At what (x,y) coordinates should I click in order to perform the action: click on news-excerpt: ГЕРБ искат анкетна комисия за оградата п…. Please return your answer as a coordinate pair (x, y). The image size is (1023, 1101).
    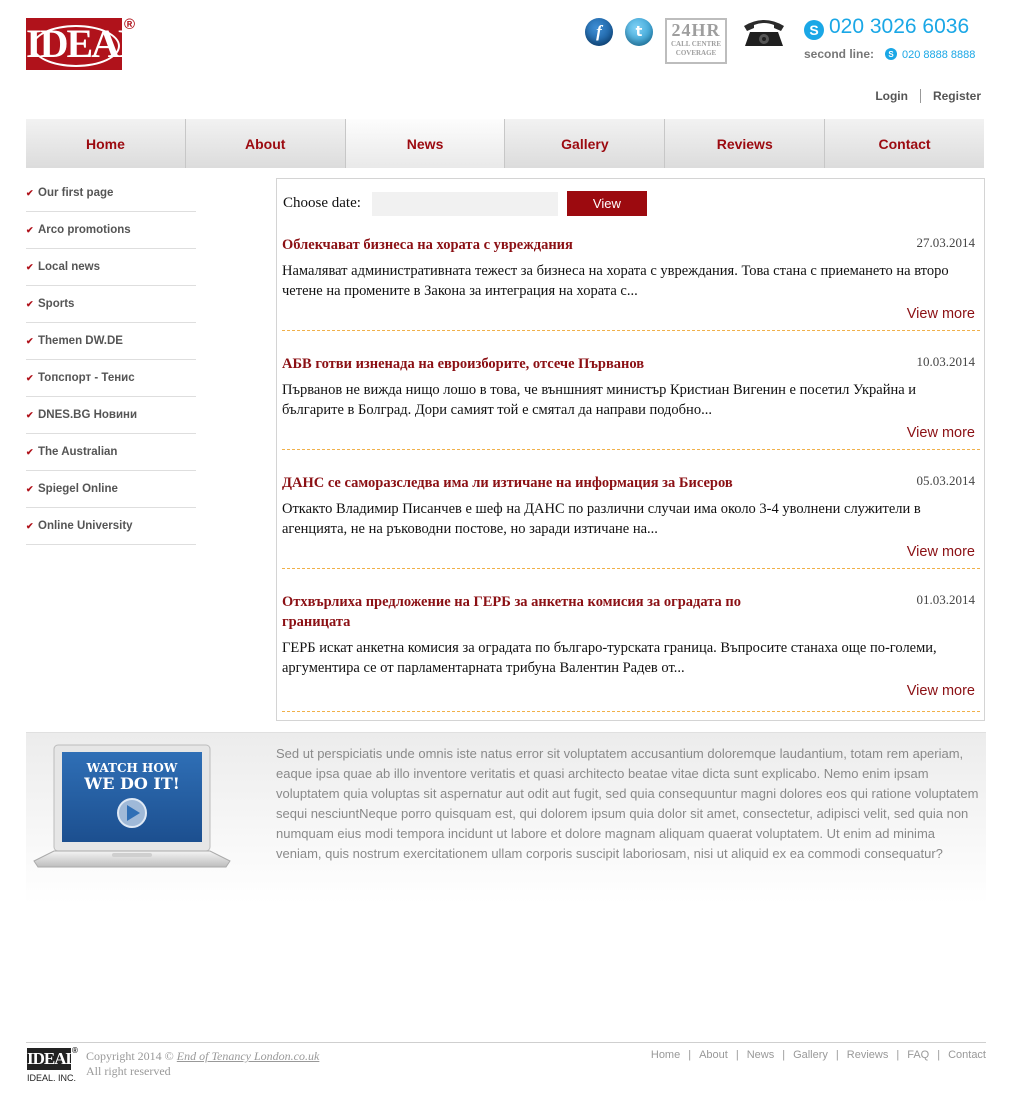
    Looking at the image, I should click on (609, 658).